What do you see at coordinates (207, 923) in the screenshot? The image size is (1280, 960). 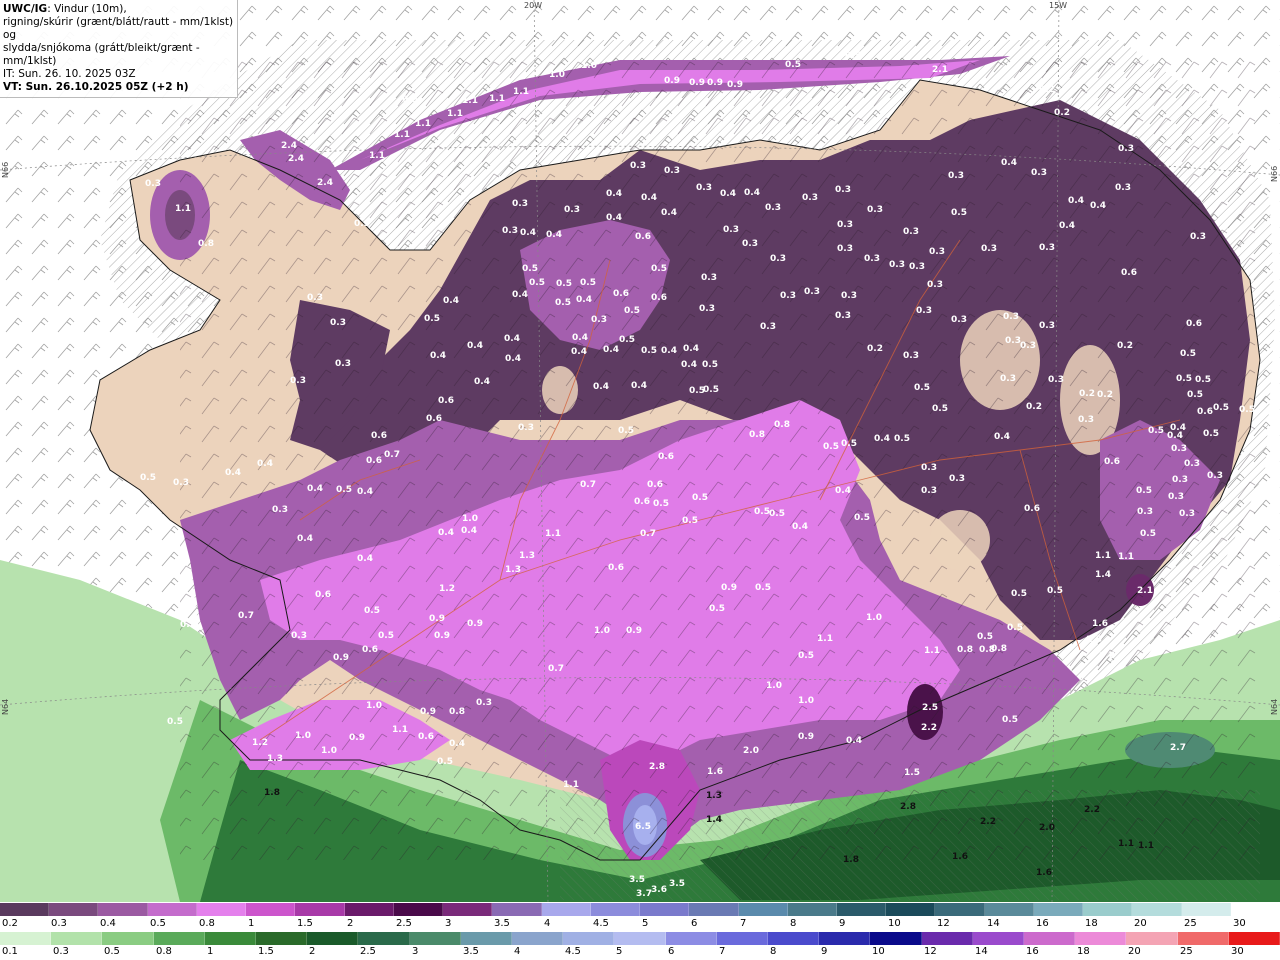 I see `legend-label: 0.8` at bounding box center [207, 923].